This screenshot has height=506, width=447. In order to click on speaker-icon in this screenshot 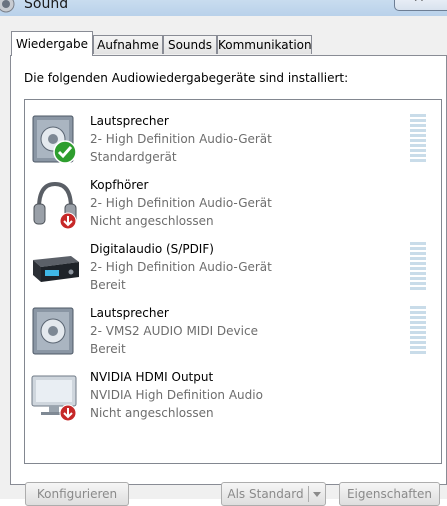, I will do `click(53, 331)`.